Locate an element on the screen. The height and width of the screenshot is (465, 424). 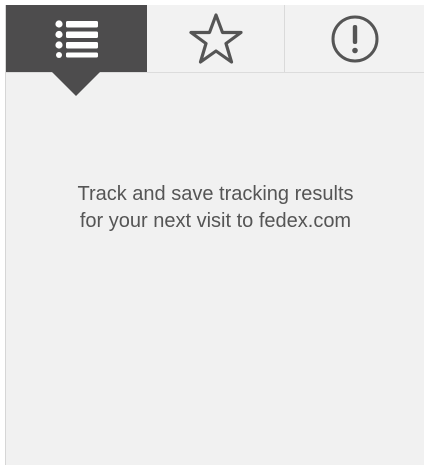
message-line-2: for your next visit to fedex.com is located at coordinates (215, 221).